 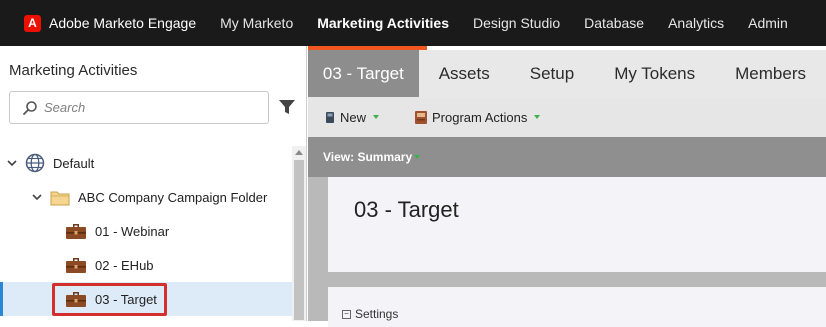 What do you see at coordinates (567, 157) in the screenshot?
I see `view-bar: View: Summary` at bounding box center [567, 157].